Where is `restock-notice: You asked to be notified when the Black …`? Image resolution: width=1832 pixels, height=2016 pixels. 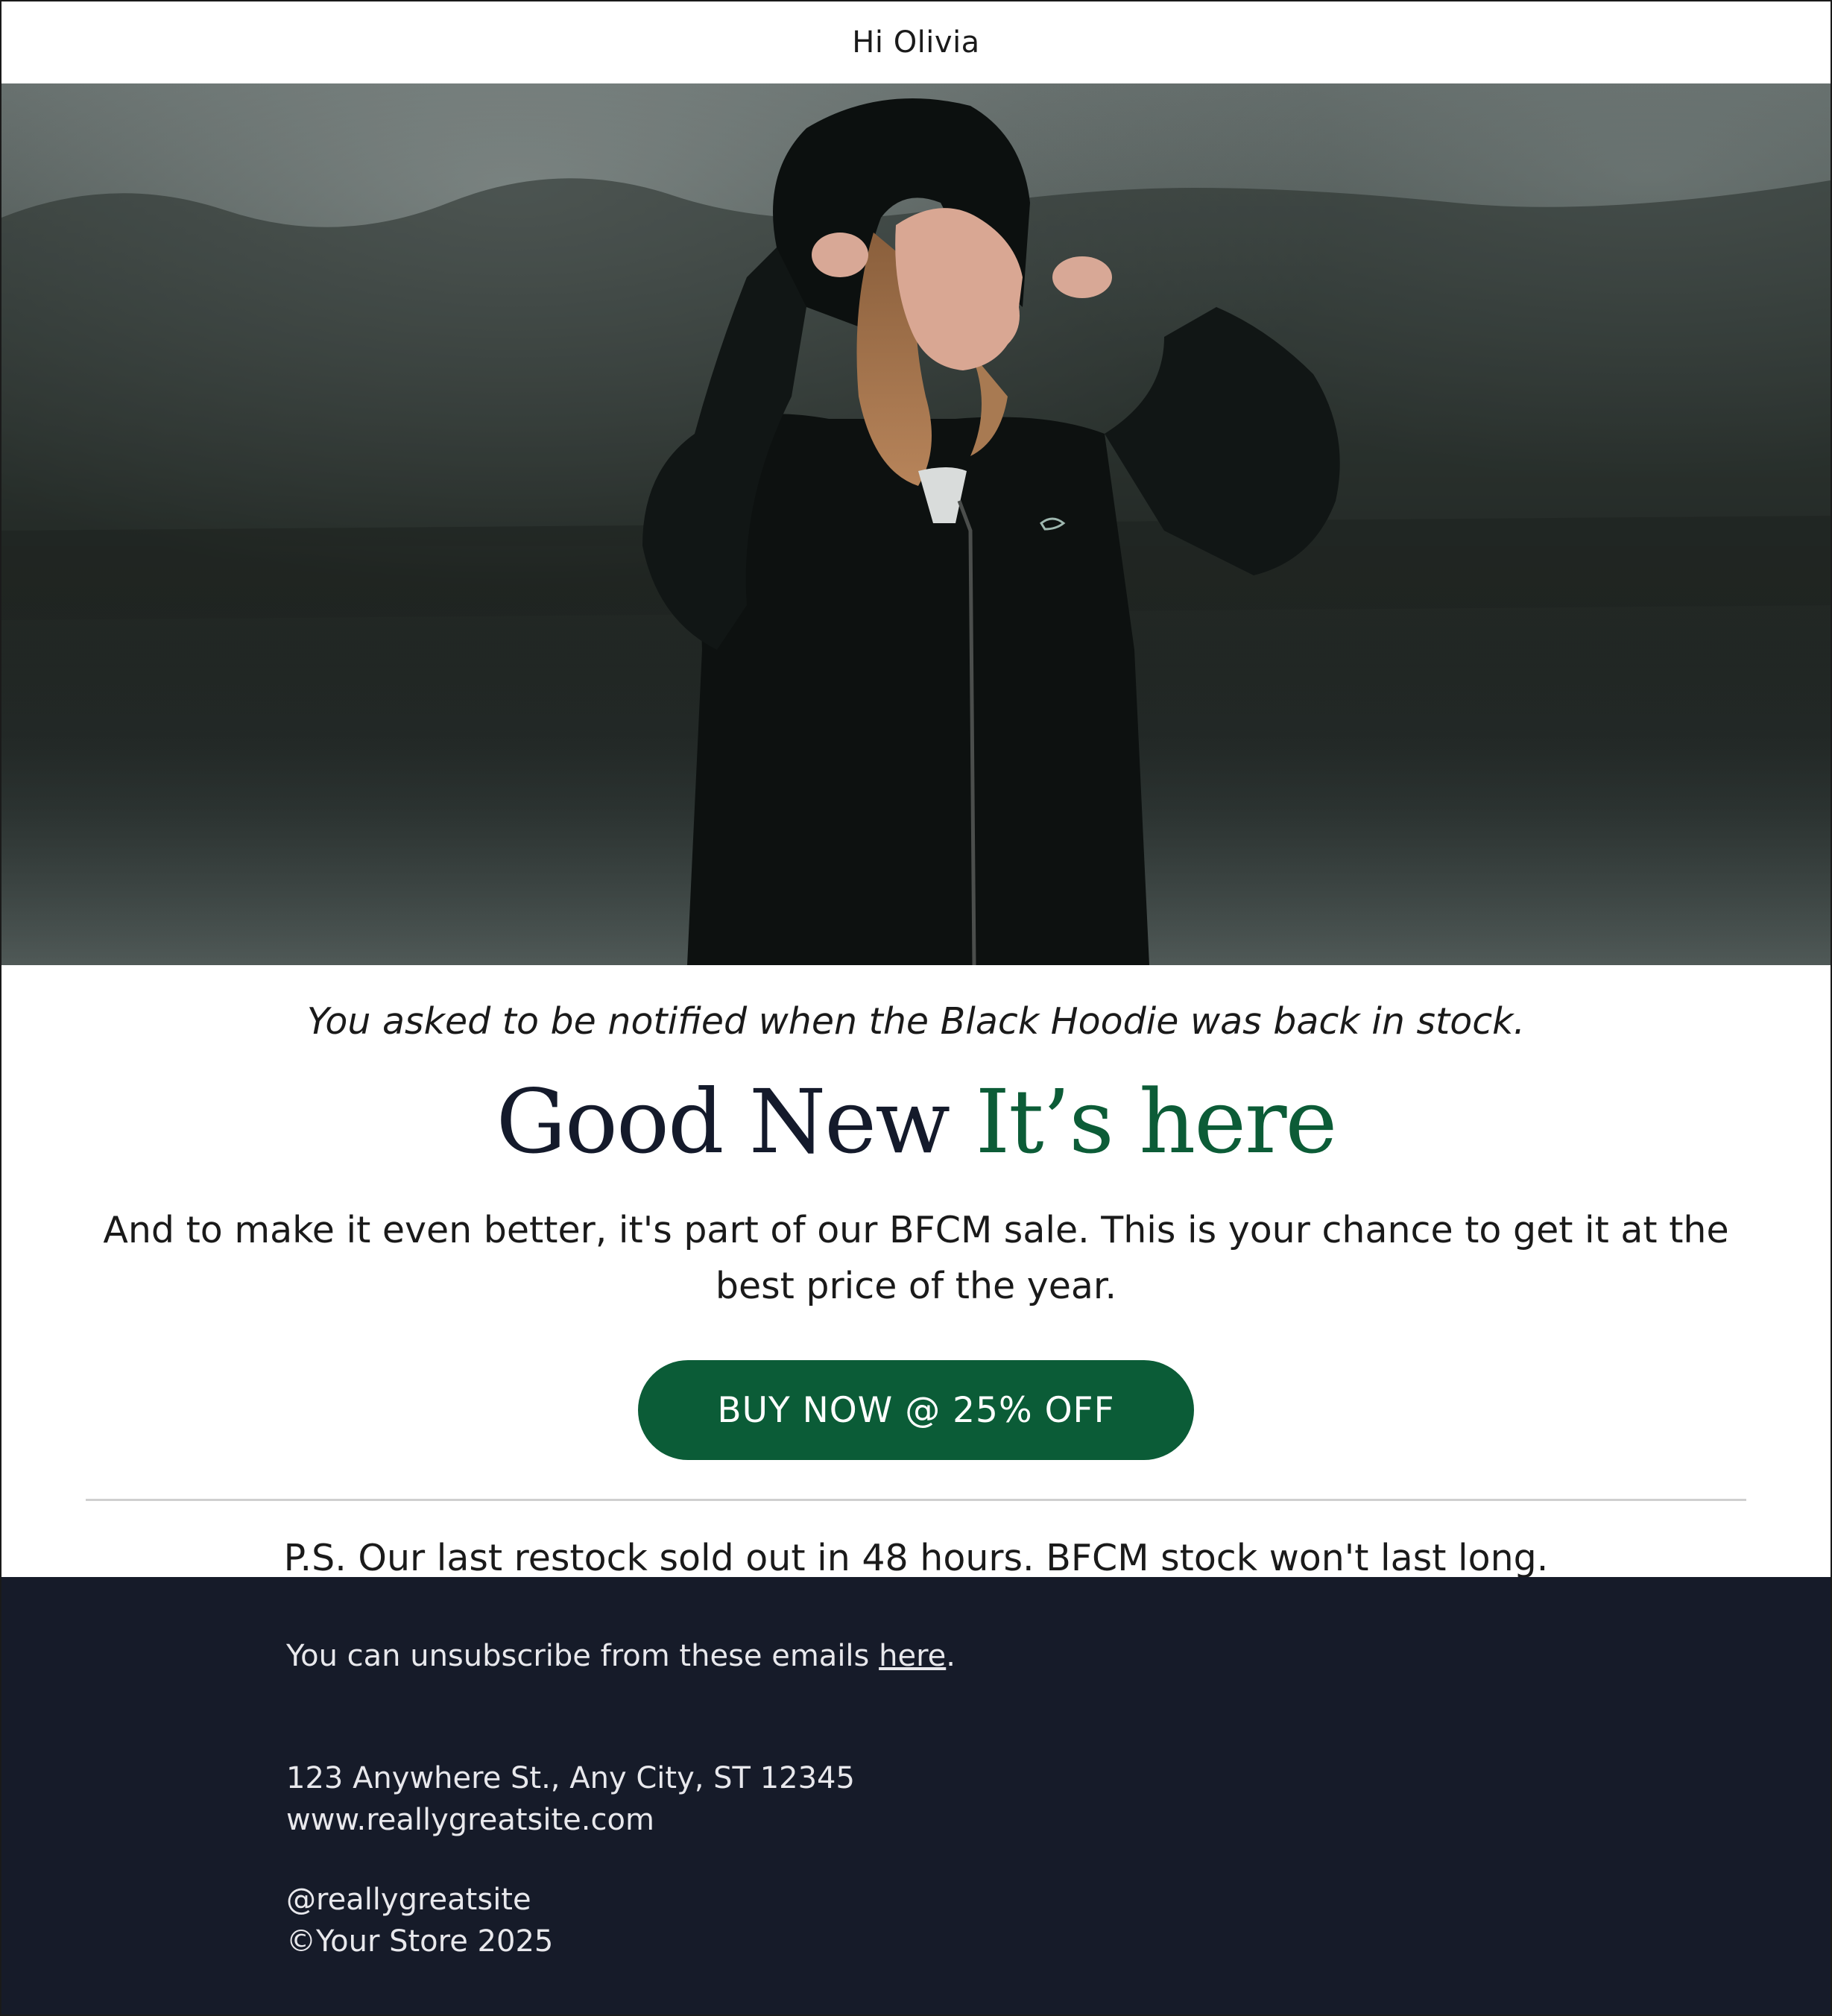
restock-notice: You asked to be notified when the Black … is located at coordinates (916, 1021).